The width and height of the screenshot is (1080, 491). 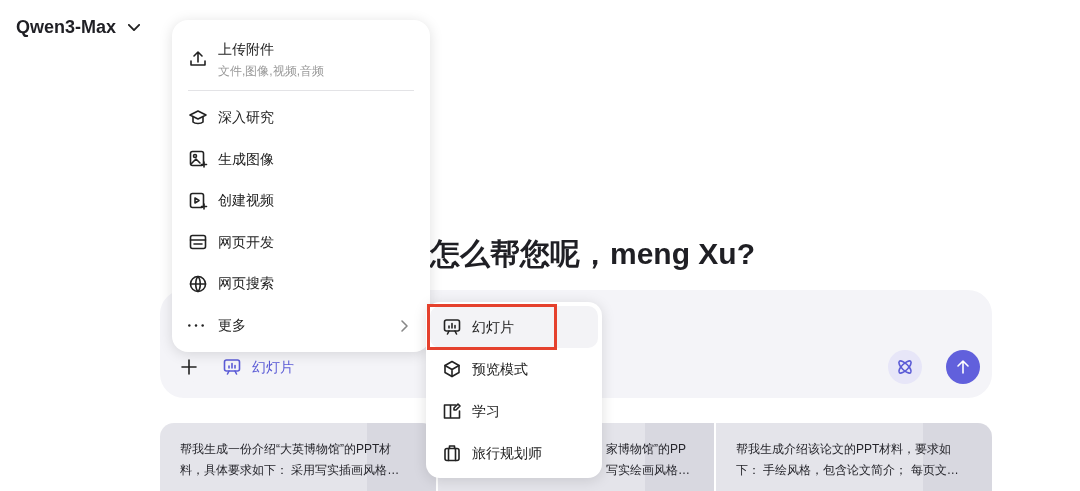 I want to click on submenu-item-label: 旅行规划师, so click(x=507, y=453).